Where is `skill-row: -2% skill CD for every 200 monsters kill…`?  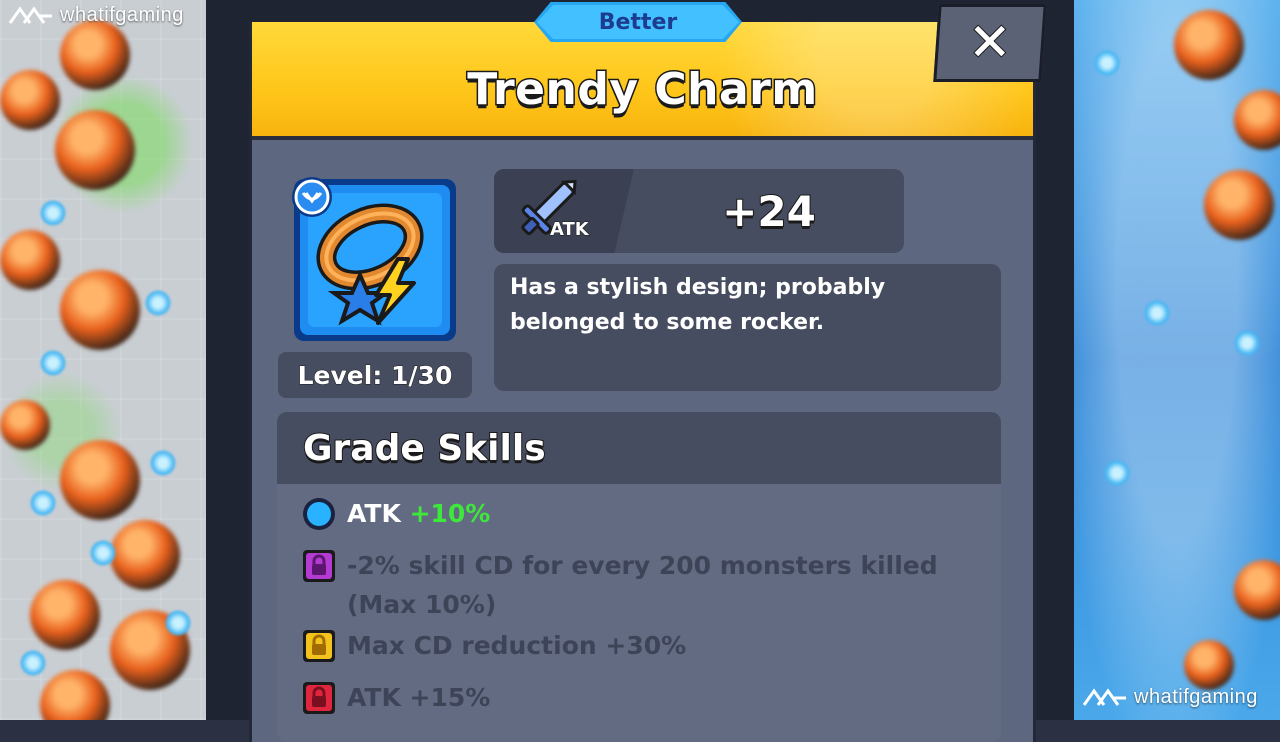 skill-row: -2% skill CD for every 200 monsters kill… is located at coordinates (619, 585).